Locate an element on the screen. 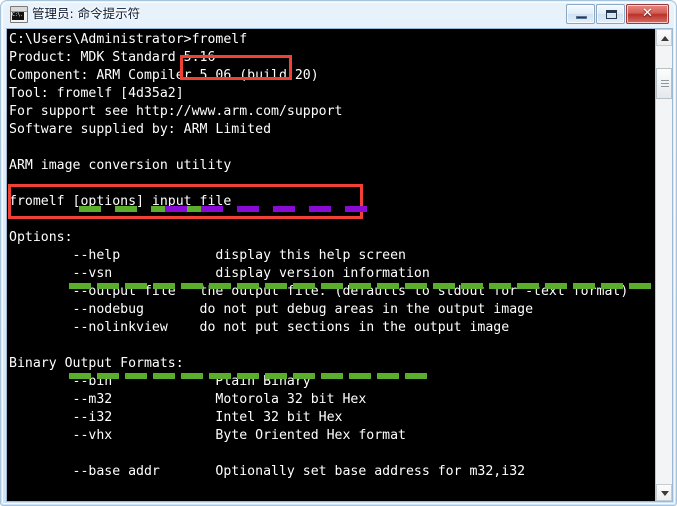 The image size is (677, 506). scroll-down-button is located at coordinates (664, 492).